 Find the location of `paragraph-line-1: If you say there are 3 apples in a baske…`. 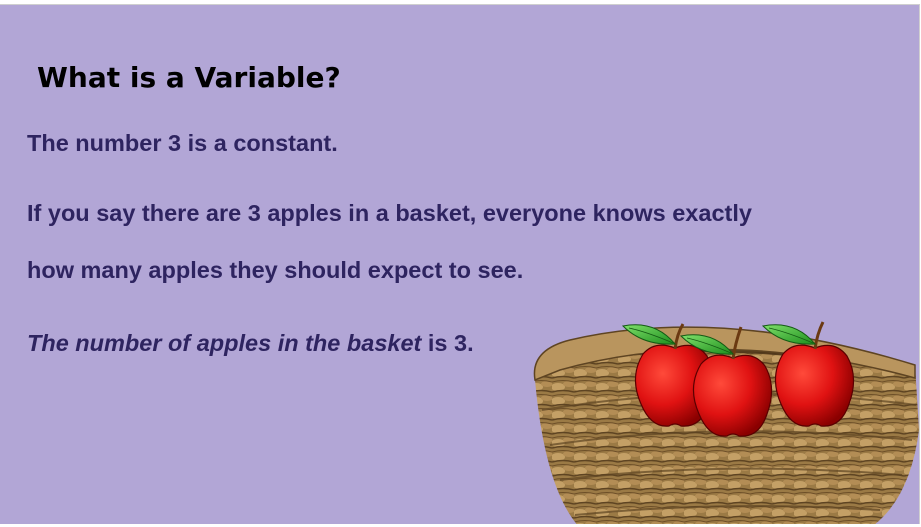

paragraph-line-1: If you say there are 3 apples in a baske… is located at coordinates (389, 213).